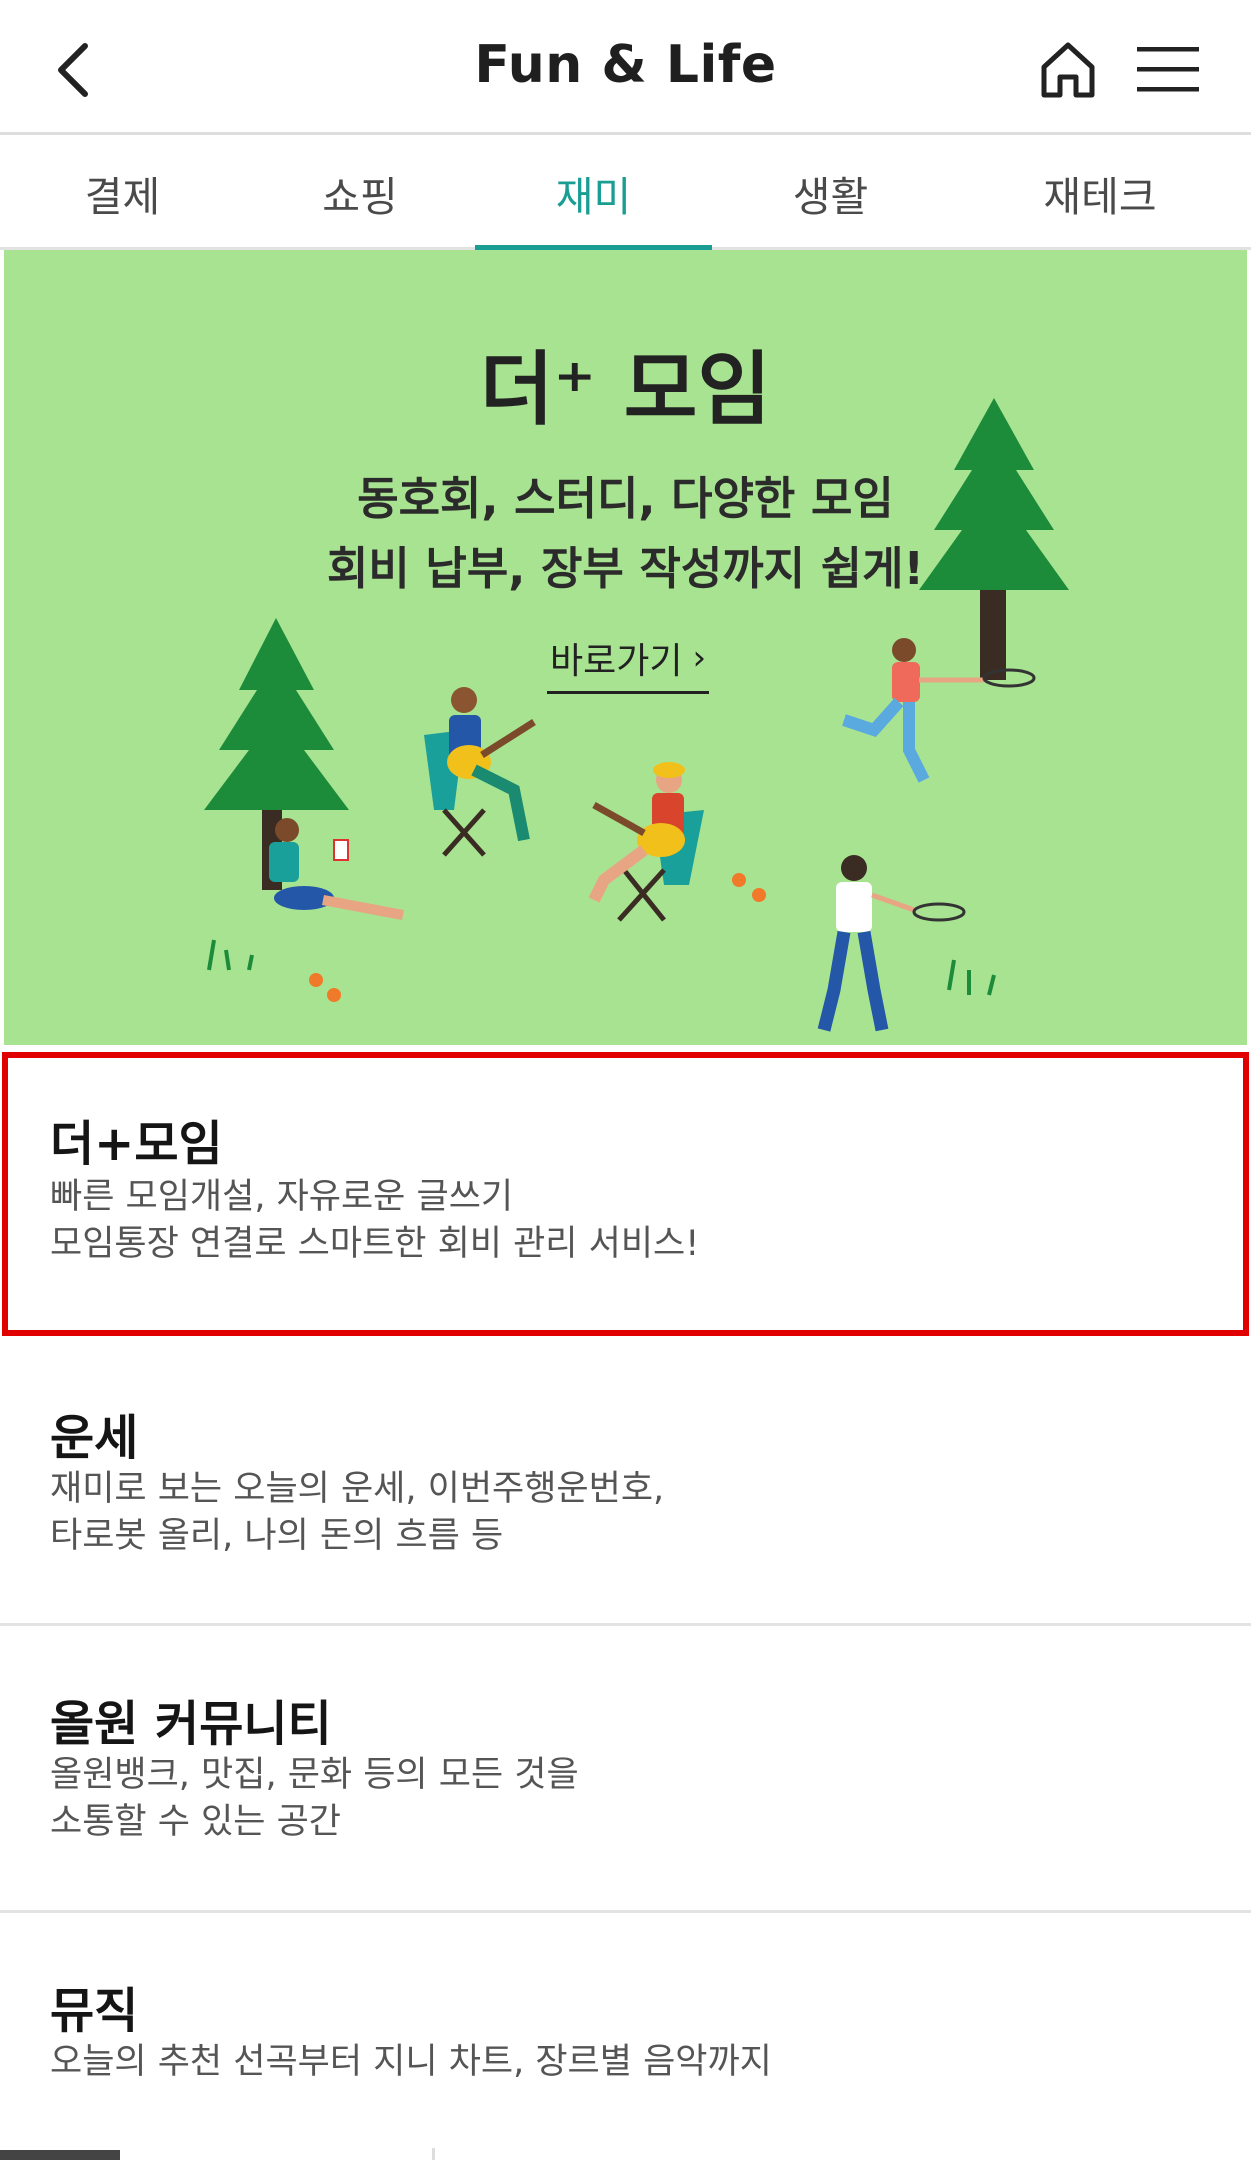  Describe the element at coordinates (625, 2030) in the screenshot. I see `list-item-music: 뮤직 오늘의 추천 선곡부터 지니 차트, 장르별 음악까지` at that location.